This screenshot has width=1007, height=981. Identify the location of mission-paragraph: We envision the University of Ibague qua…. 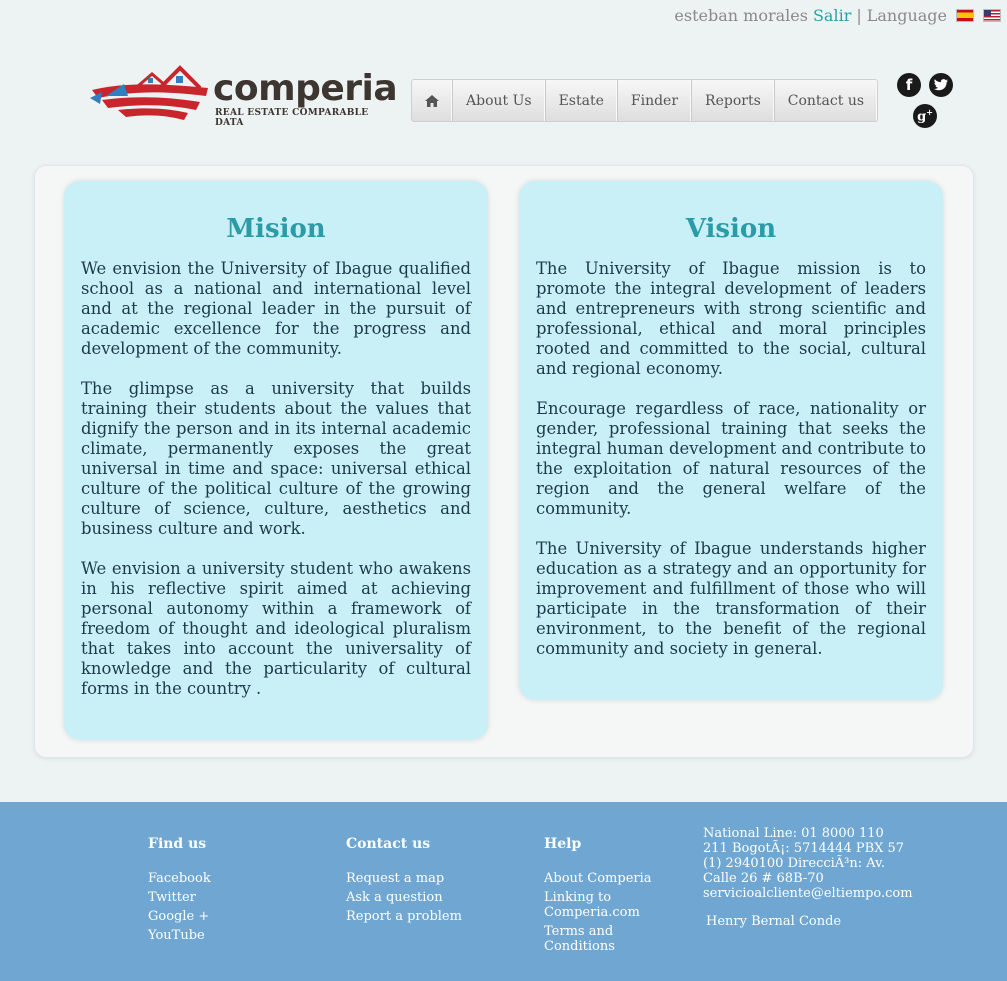
(276, 308).